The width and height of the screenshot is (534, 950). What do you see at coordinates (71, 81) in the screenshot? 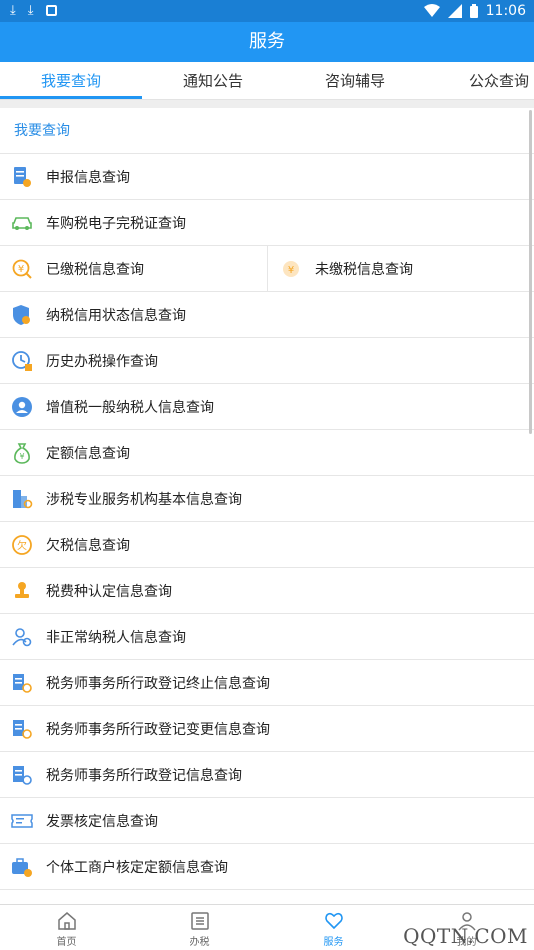
I see `tab-my-query: 我要查询` at bounding box center [71, 81].